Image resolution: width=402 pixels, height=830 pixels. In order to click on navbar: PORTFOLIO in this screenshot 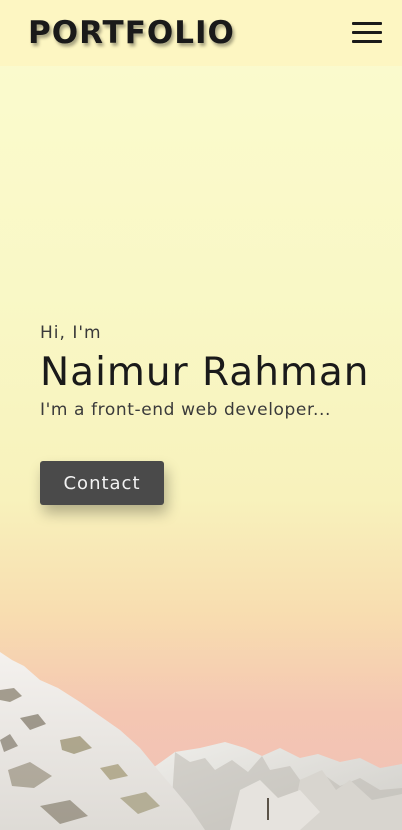, I will do `click(201, 33)`.